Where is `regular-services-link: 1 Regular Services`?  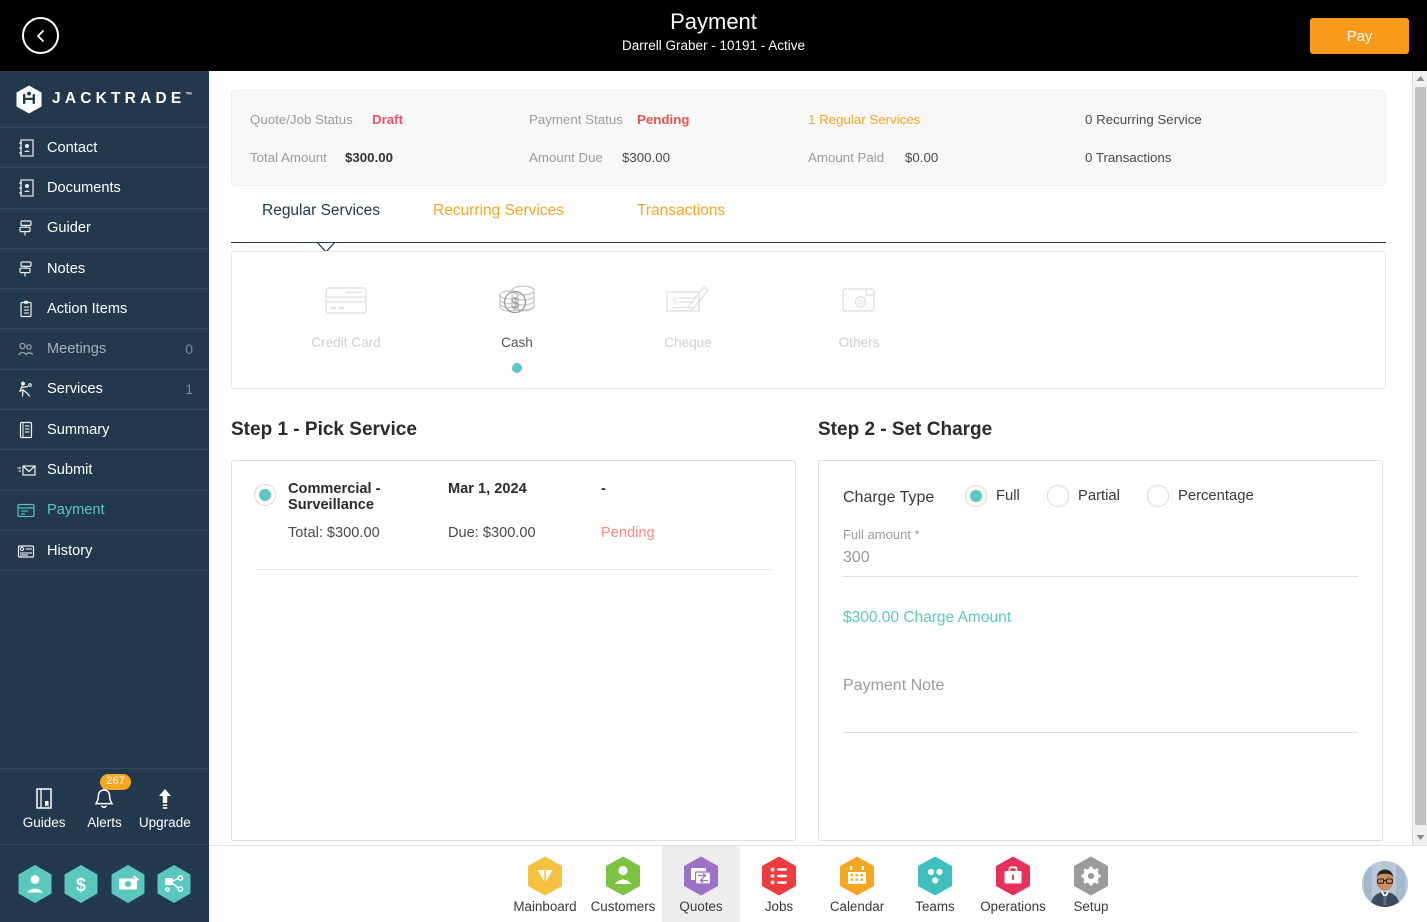 regular-services-link: 1 Regular Services is located at coordinates (864, 119).